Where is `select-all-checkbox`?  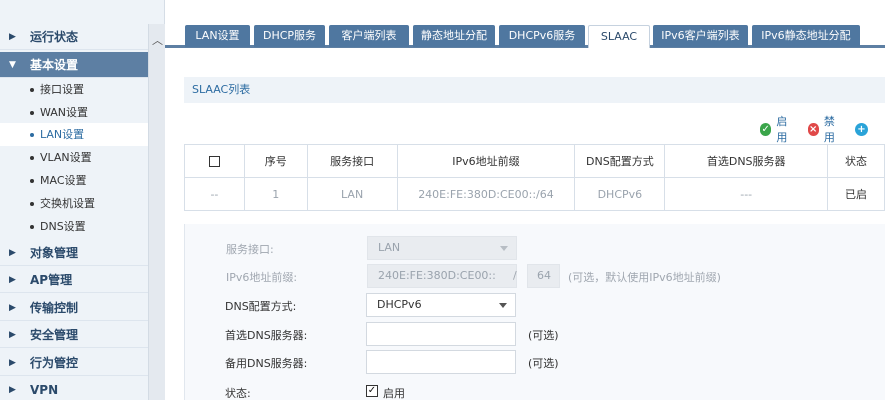 select-all-checkbox is located at coordinates (214, 161).